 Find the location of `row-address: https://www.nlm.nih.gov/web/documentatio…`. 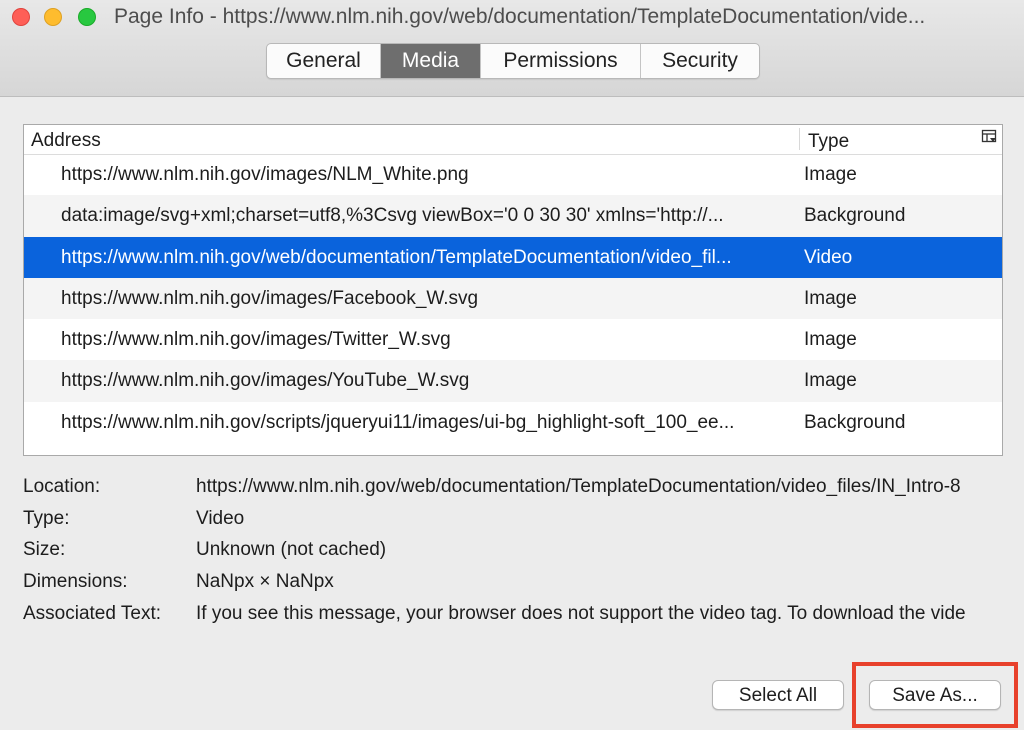

row-address: https://www.nlm.nih.gov/web/documentatio… is located at coordinates (396, 257).